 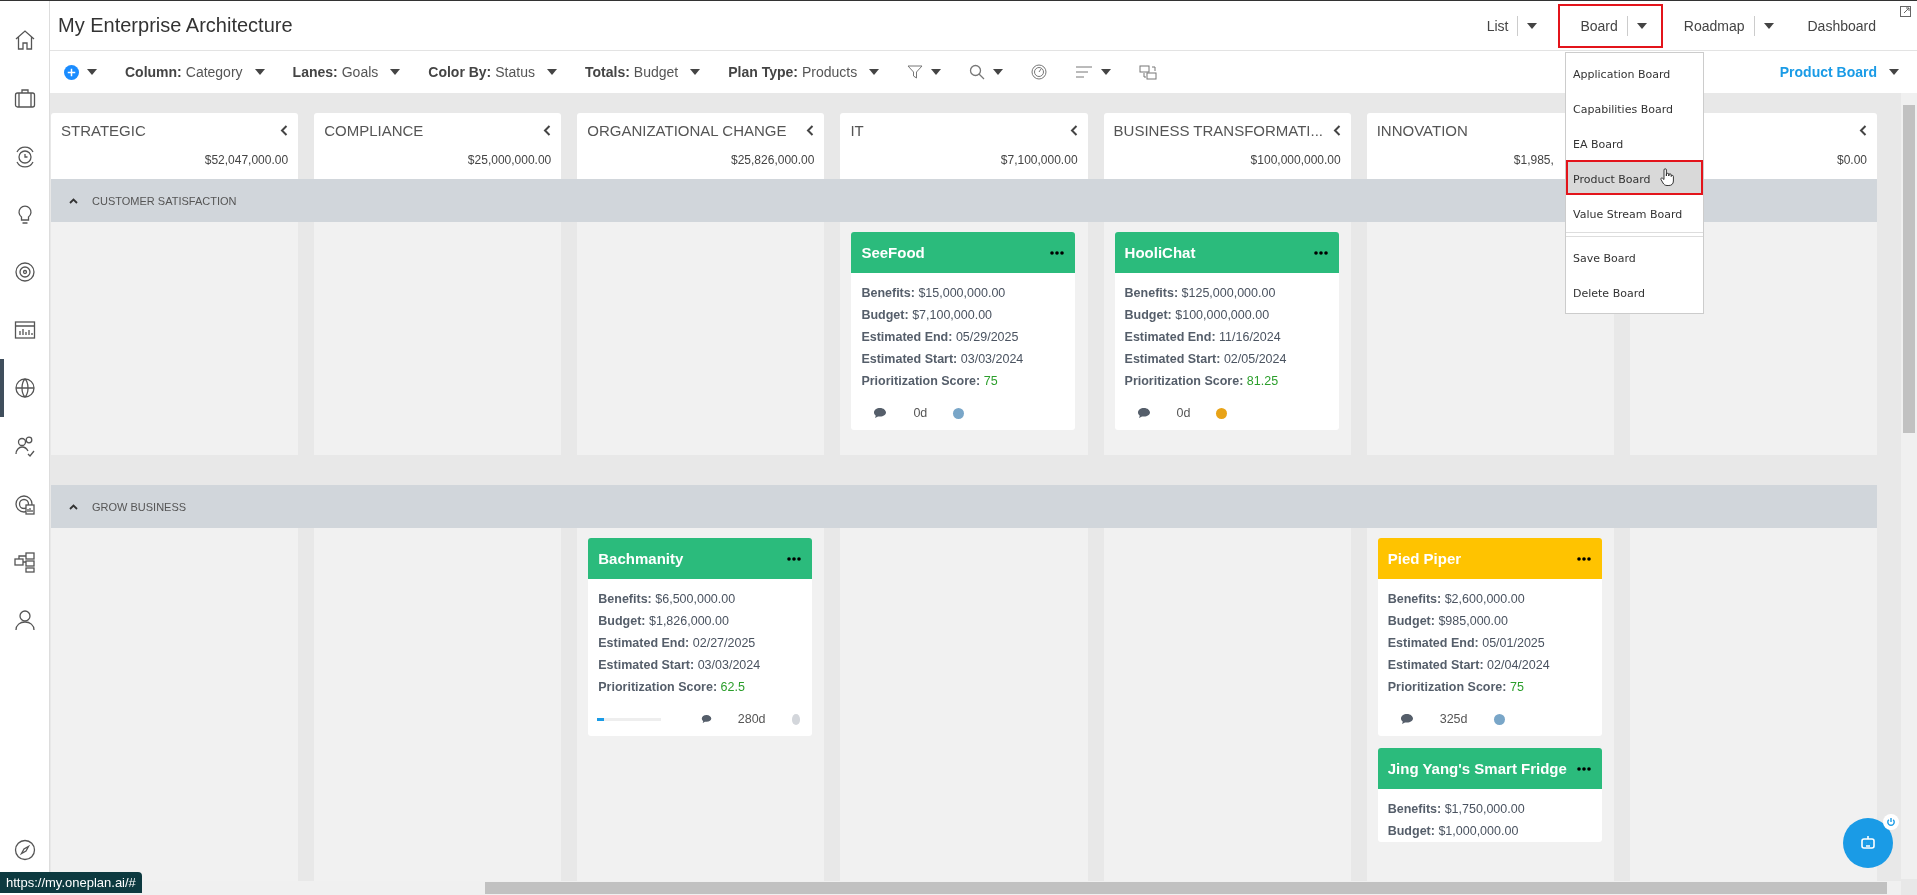 What do you see at coordinates (1728, 25) in the screenshot?
I see `view-tab: Roadmap` at bounding box center [1728, 25].